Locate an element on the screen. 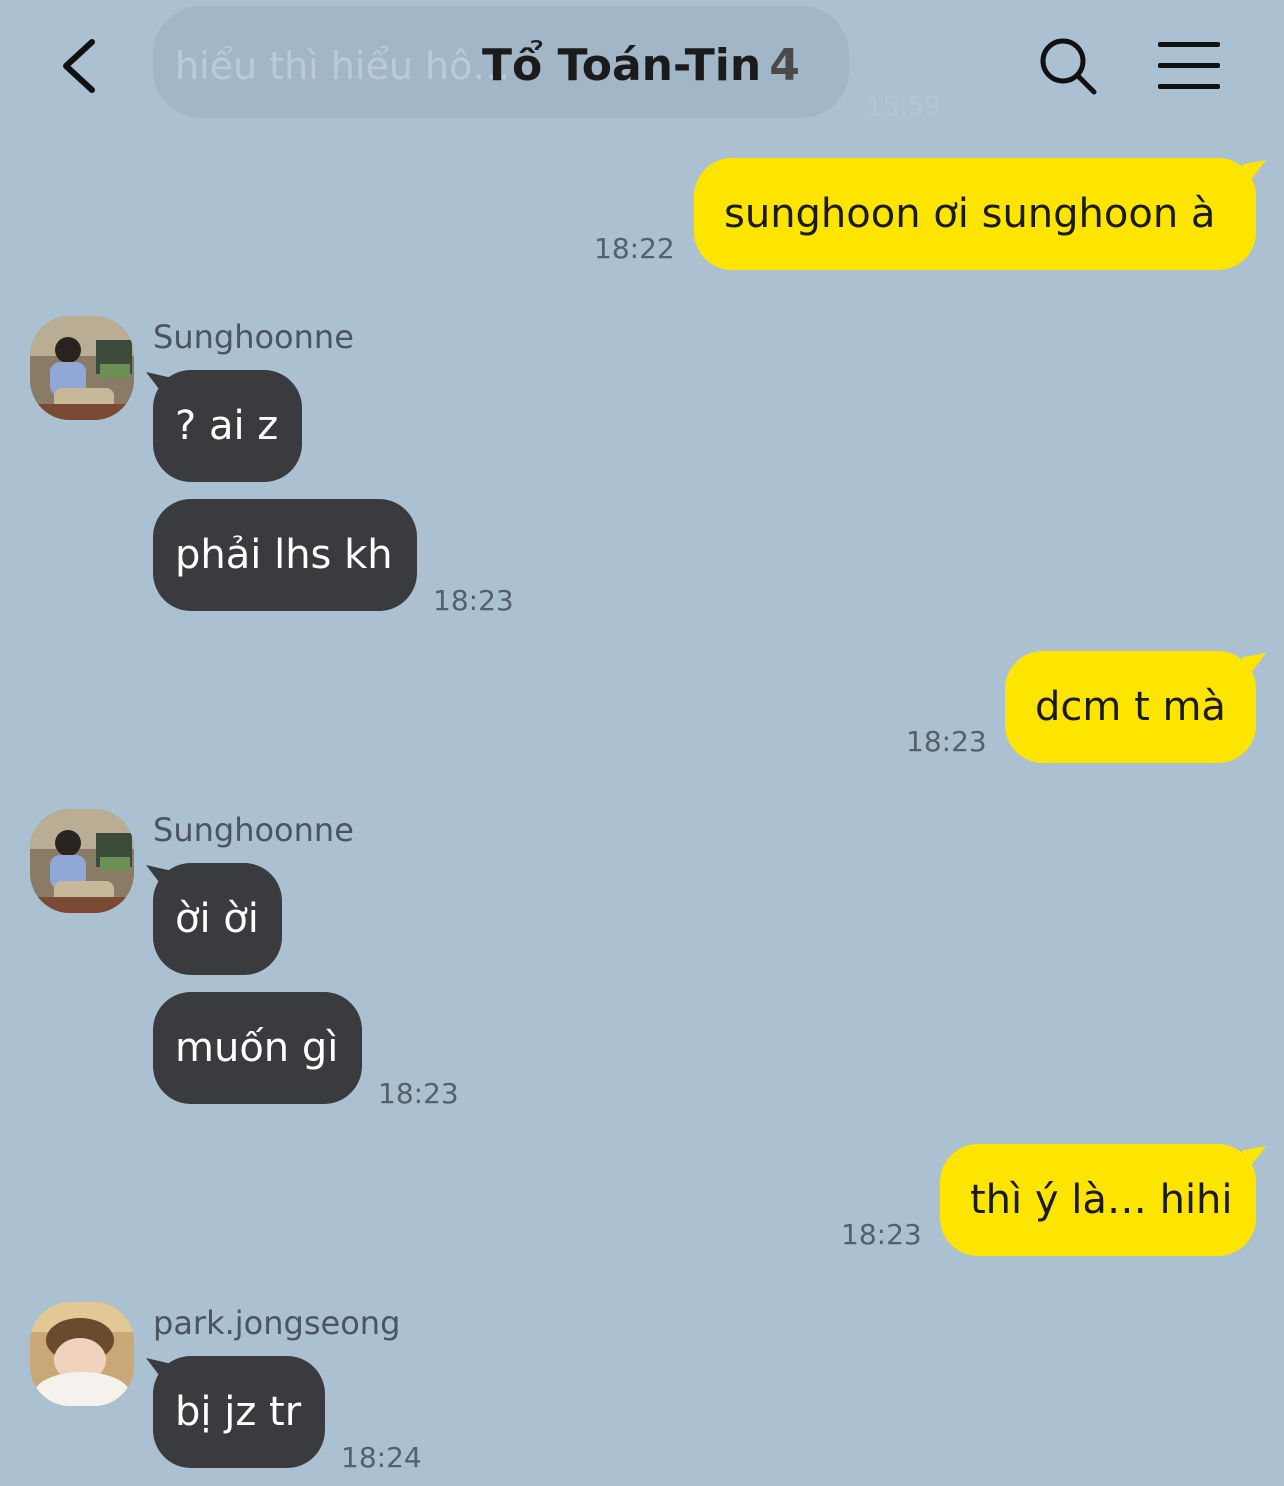 This screenshot has height=1486, width=1284. sender-name: park.jongseong is located at coordinates (277, 1323).